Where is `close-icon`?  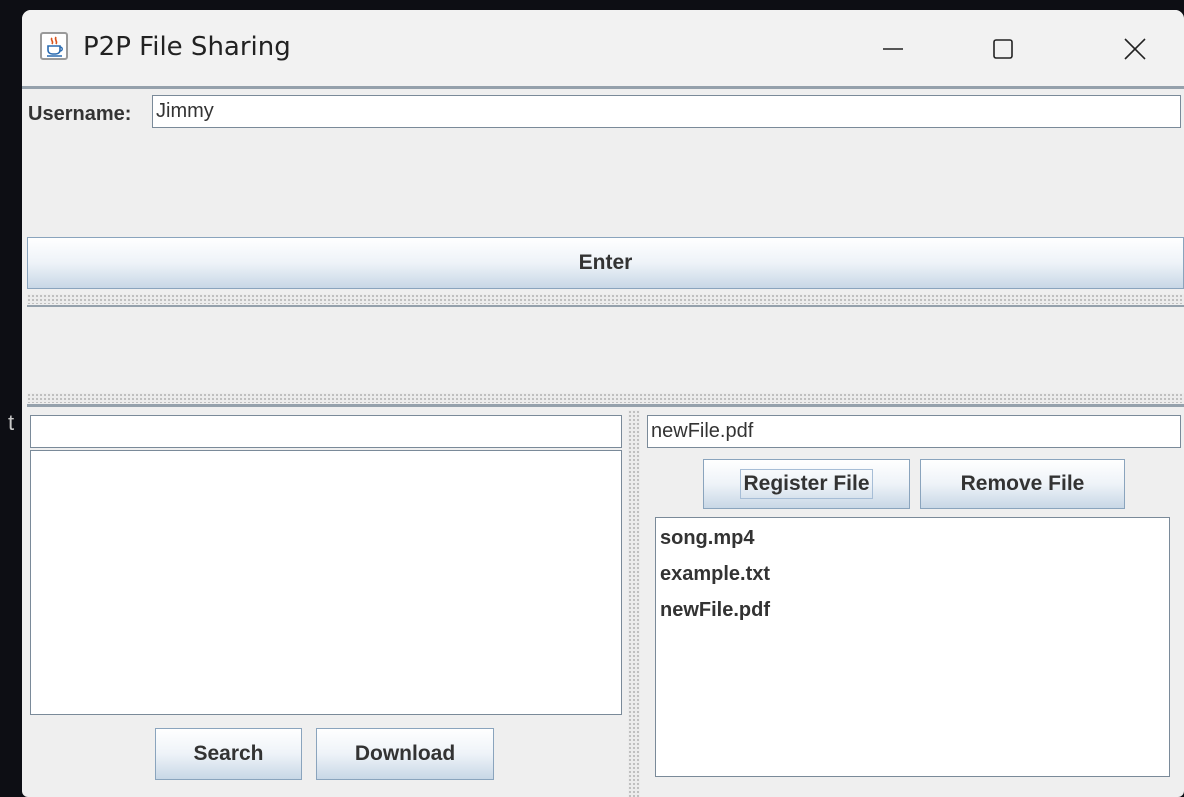 close-icon is located at coordinates (1135, 49).